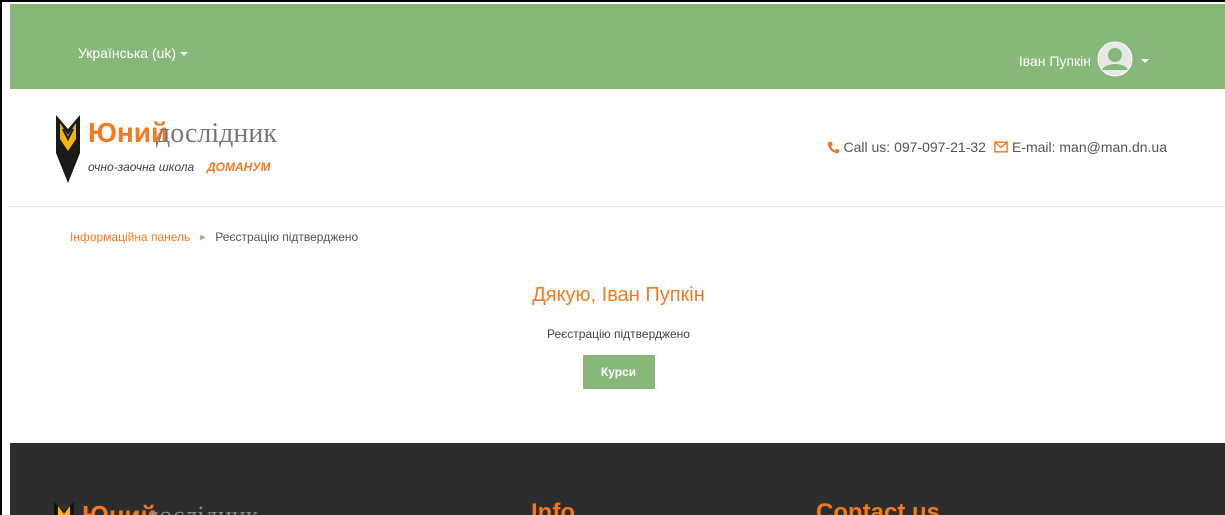  I want to click on page-title: Дякую, Іван Пупкін, so click(618, 295).